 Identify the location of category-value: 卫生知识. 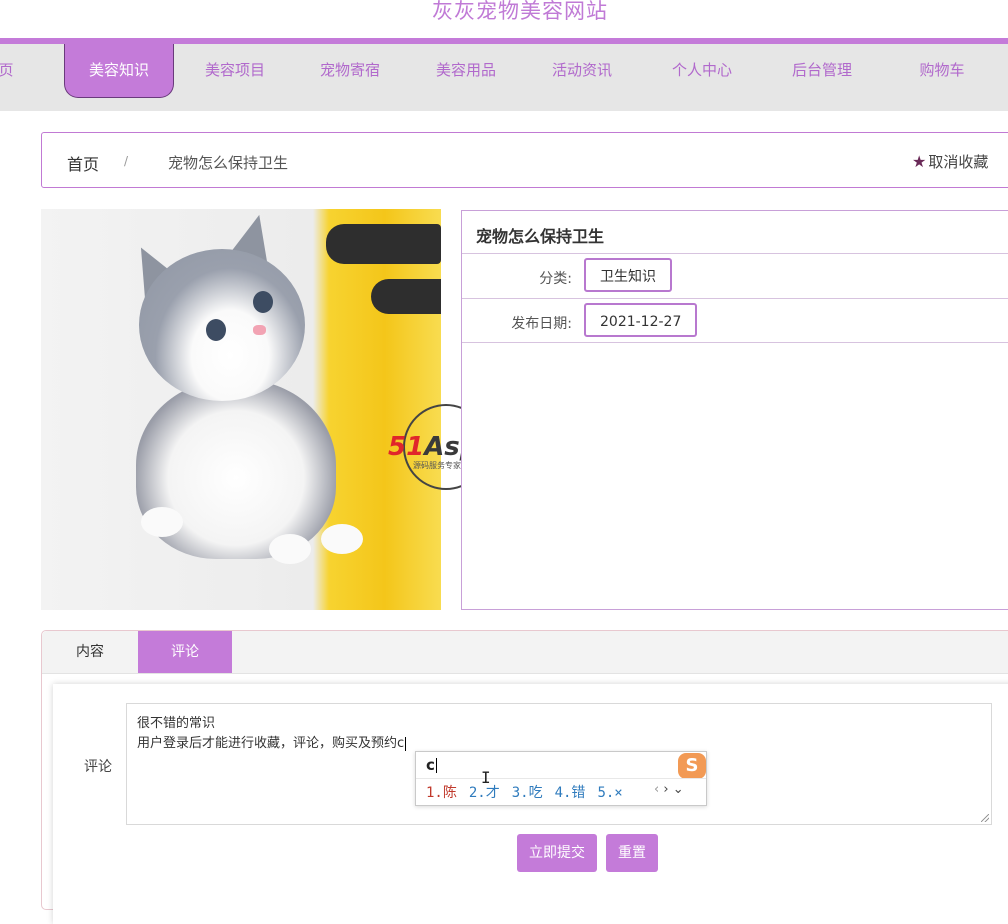
(628, 275).